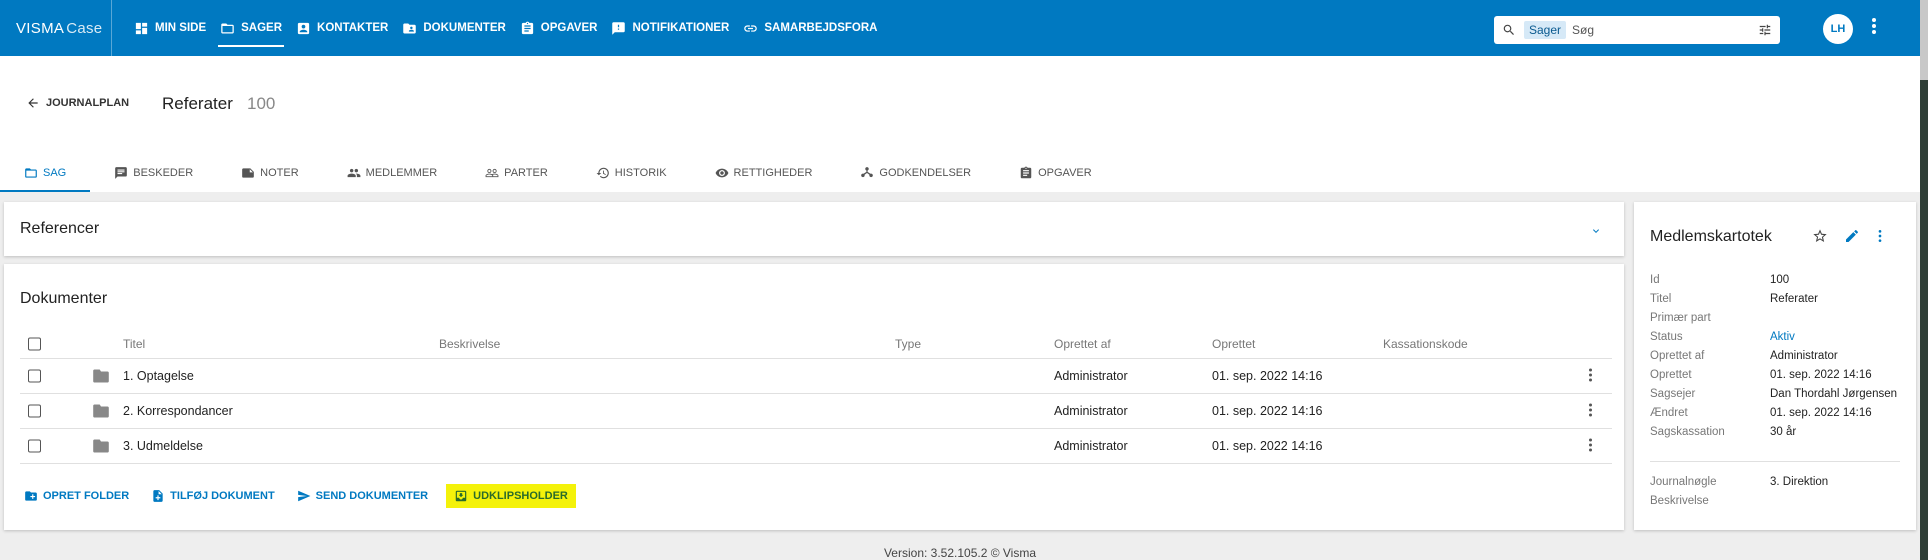 The image size is (1928, 560). I want to click on nav-dokumenter: DOKUMENTER, so click(454, 28).